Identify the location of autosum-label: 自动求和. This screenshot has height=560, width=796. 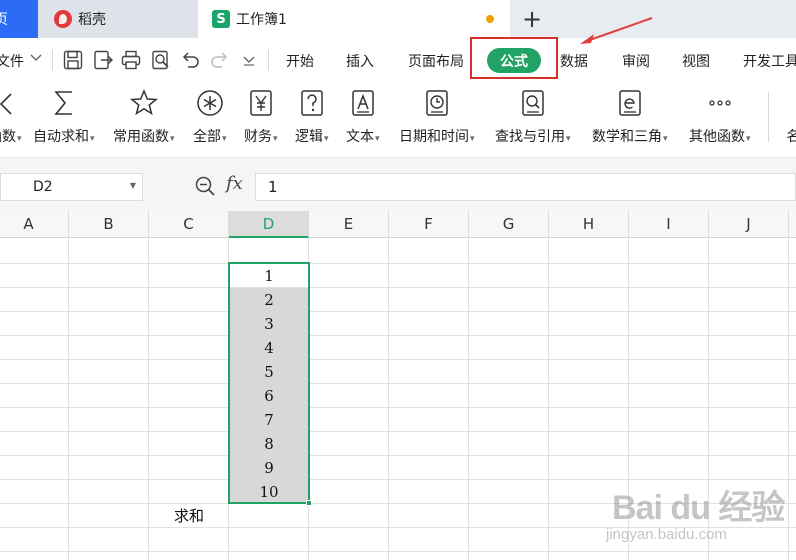
(64, 136).